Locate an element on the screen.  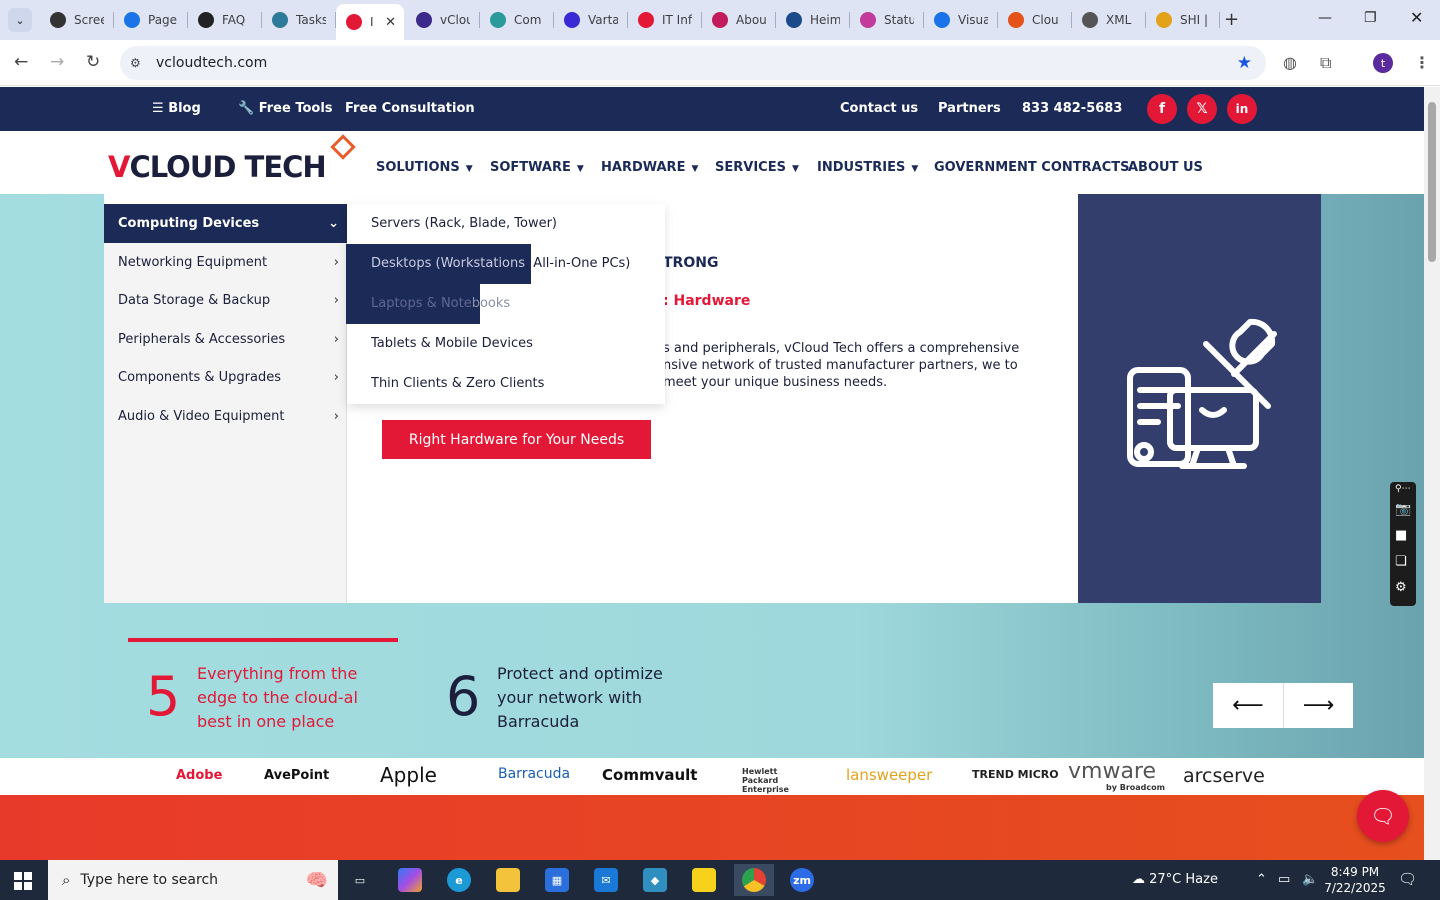
browser-tab: Abou is located at coordinates (739, 20).